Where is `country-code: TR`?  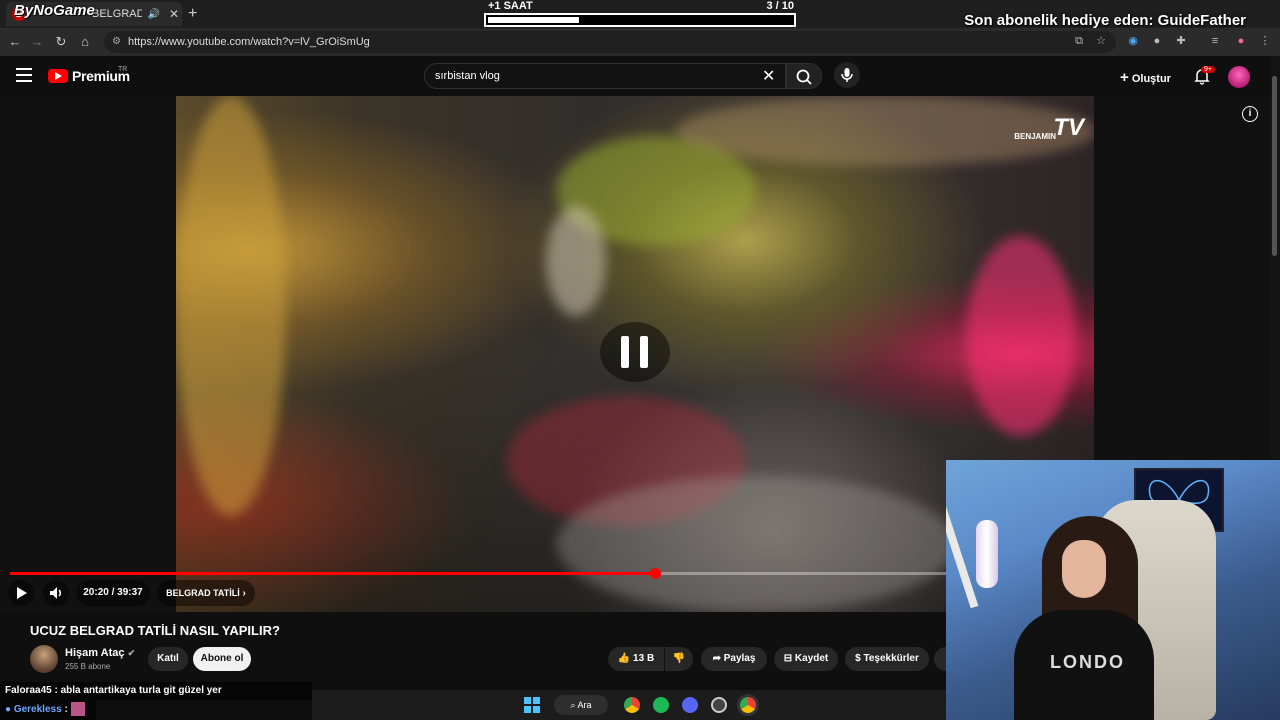 country-code: TR is located at coordinates (123, 69).